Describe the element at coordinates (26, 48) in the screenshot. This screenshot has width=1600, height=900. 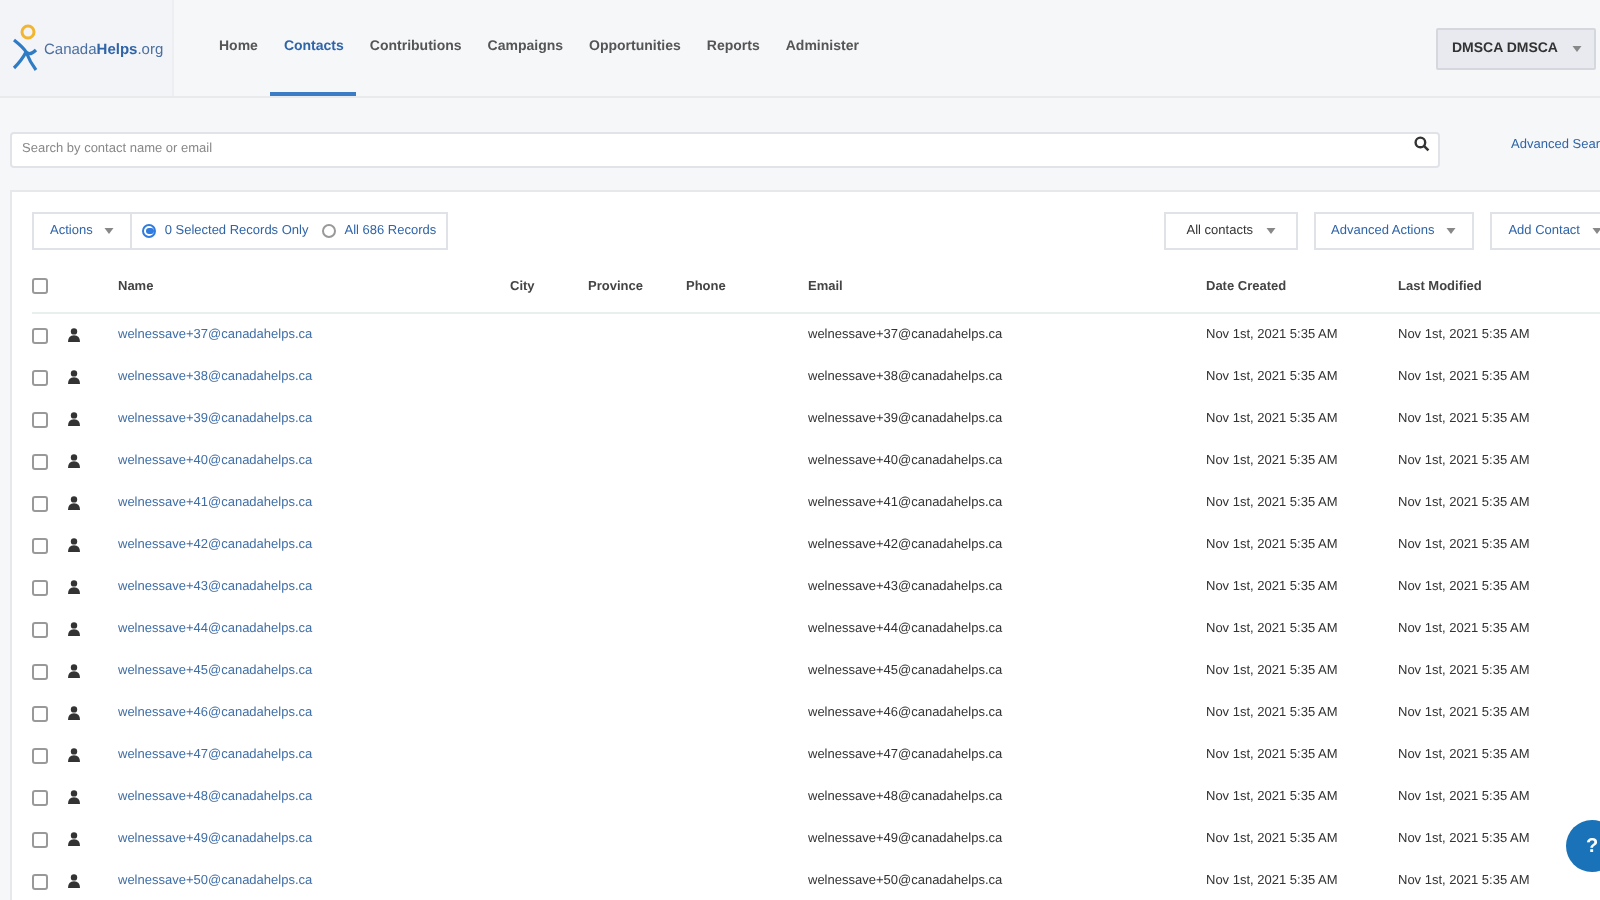
I see `stick-figure-icon` at that location.